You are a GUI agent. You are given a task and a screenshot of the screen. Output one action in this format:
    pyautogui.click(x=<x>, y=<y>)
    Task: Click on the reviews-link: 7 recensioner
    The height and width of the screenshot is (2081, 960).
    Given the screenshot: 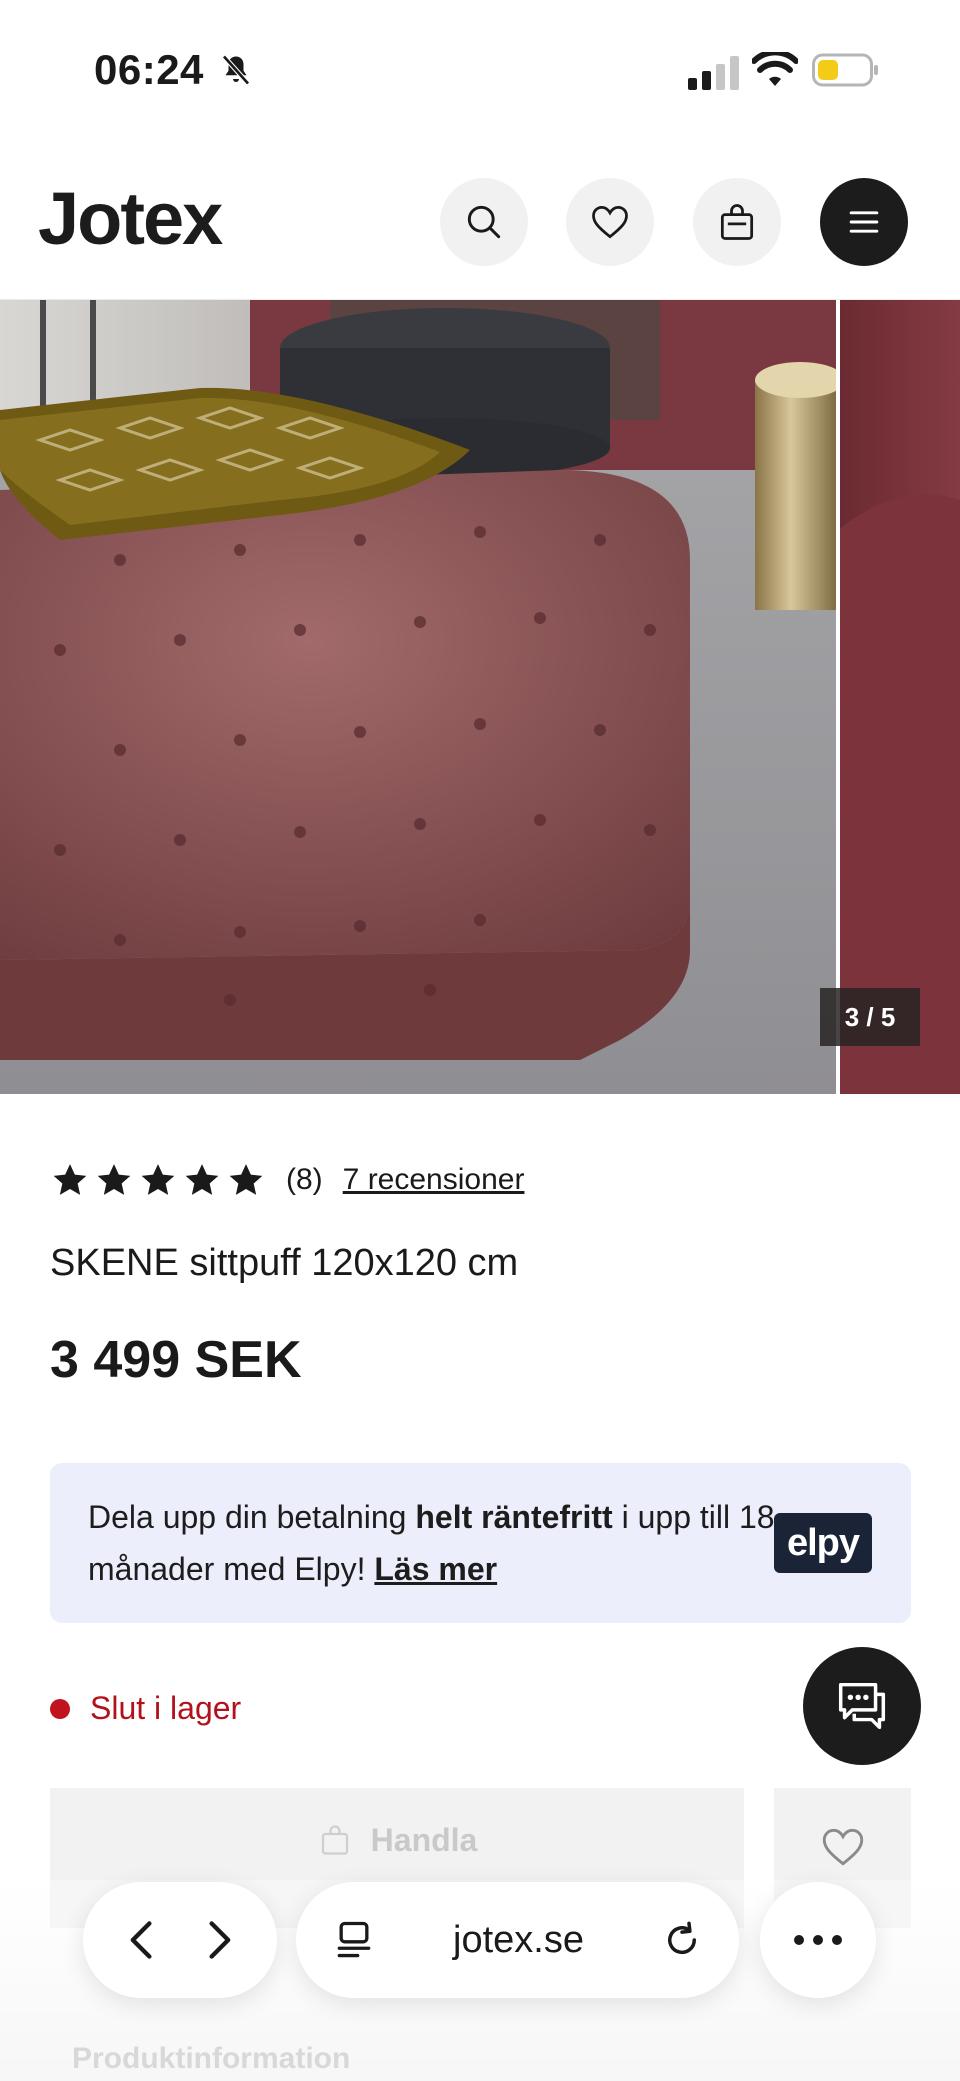 What is the action you would take?
    pyautogui.click(x=434, y=1180)
    